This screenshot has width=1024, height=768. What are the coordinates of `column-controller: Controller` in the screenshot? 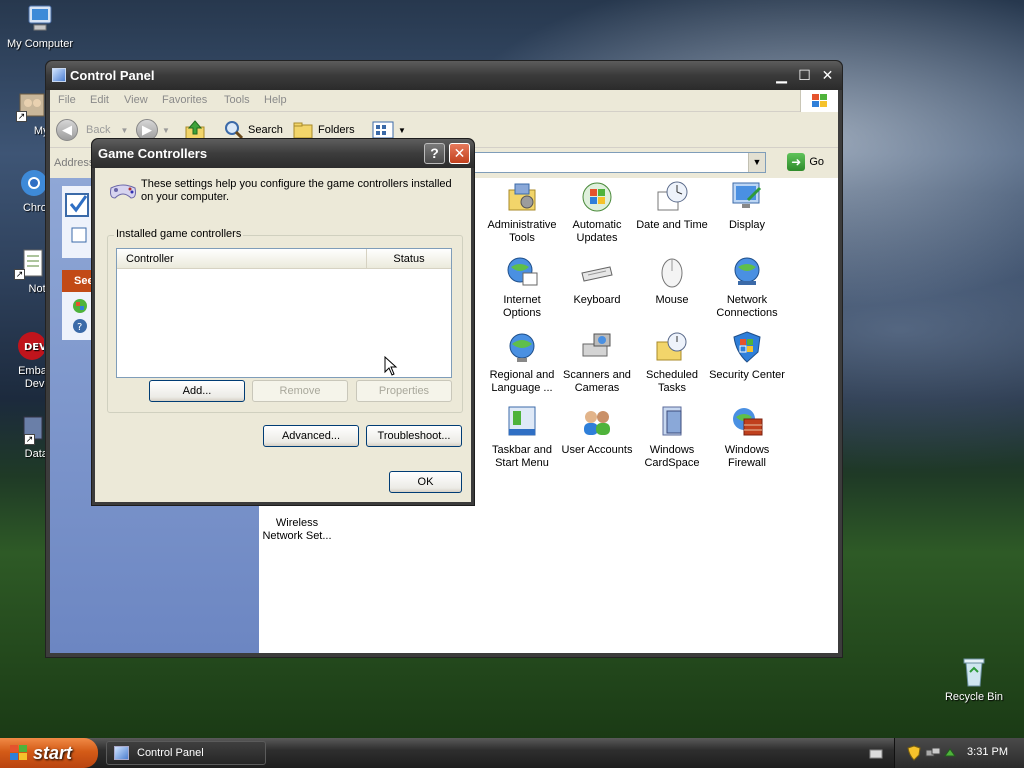 It's located at (242, 259).